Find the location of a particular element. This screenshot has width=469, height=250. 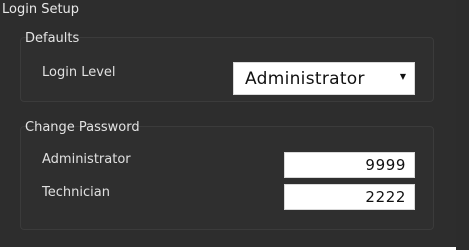

administrator-password-input is located at coordinates (349, 165).